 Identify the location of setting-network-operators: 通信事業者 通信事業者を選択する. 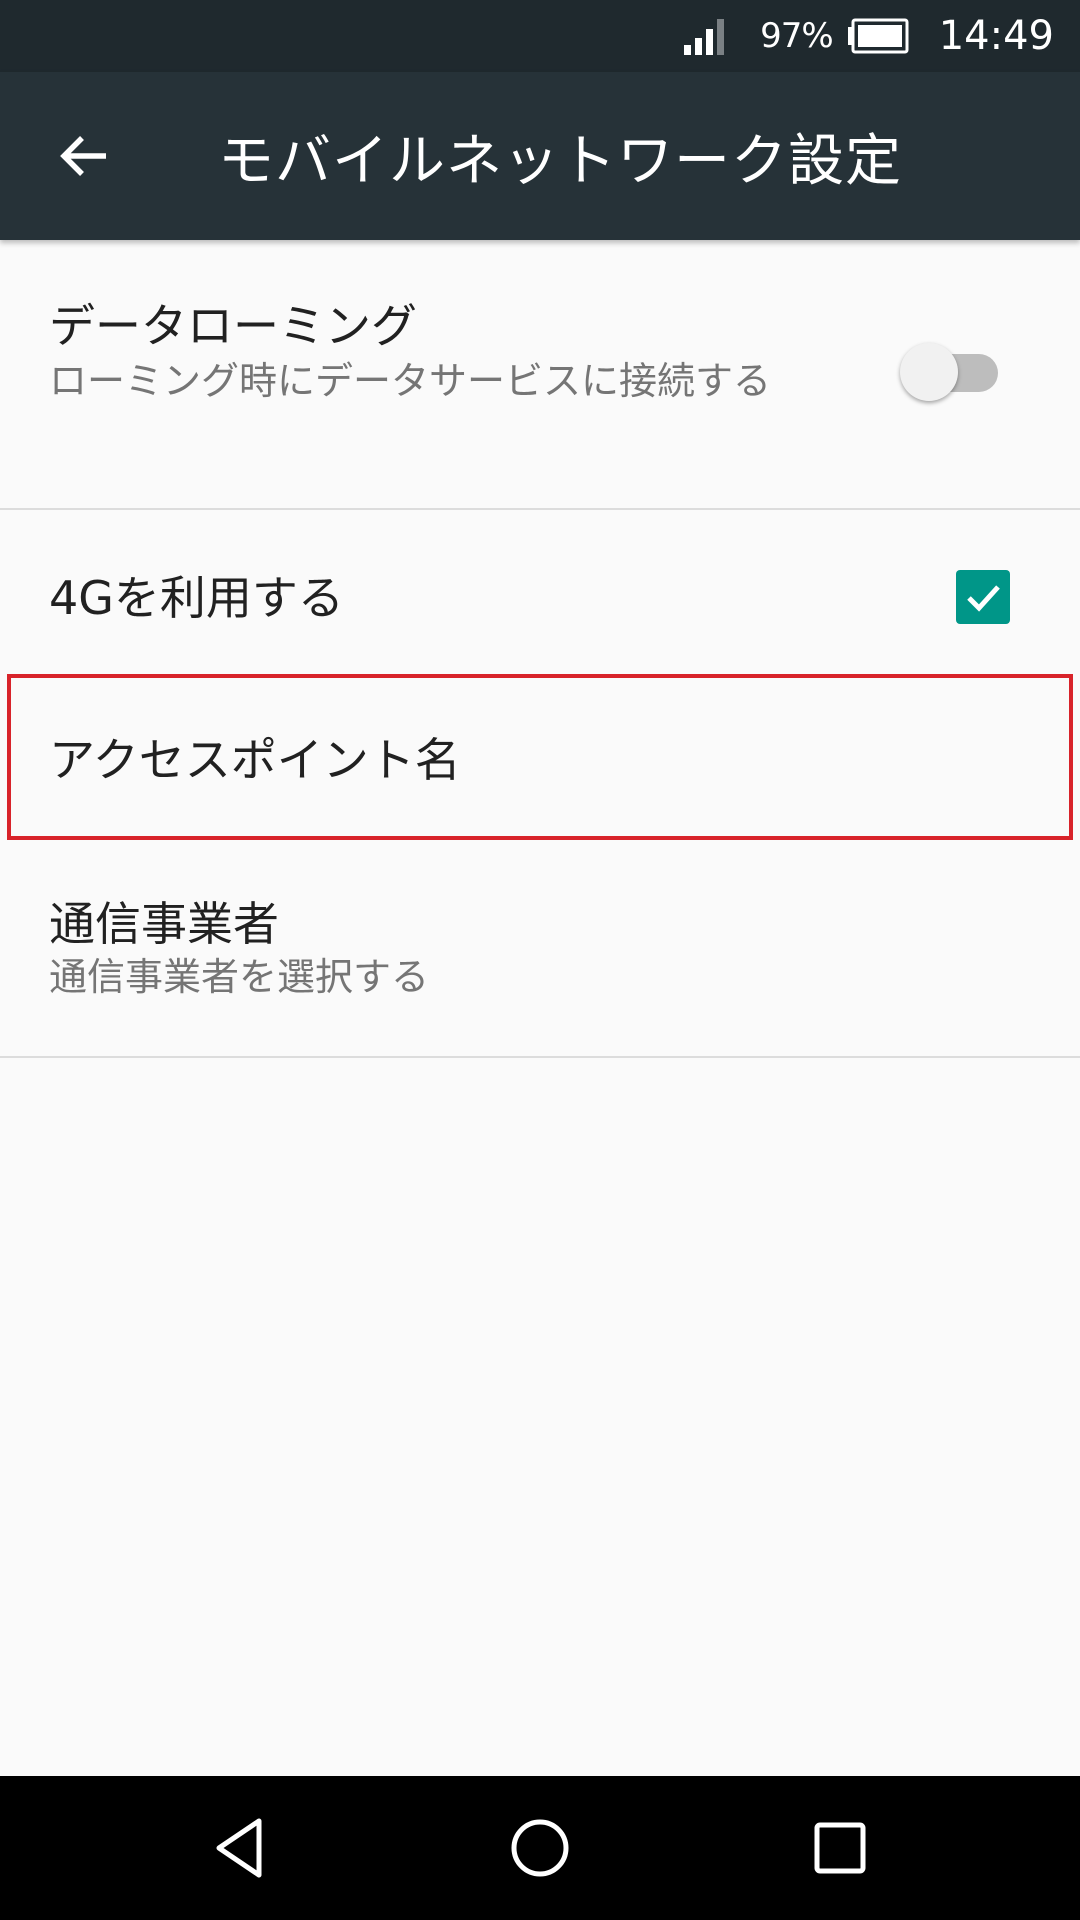
(540, 947).